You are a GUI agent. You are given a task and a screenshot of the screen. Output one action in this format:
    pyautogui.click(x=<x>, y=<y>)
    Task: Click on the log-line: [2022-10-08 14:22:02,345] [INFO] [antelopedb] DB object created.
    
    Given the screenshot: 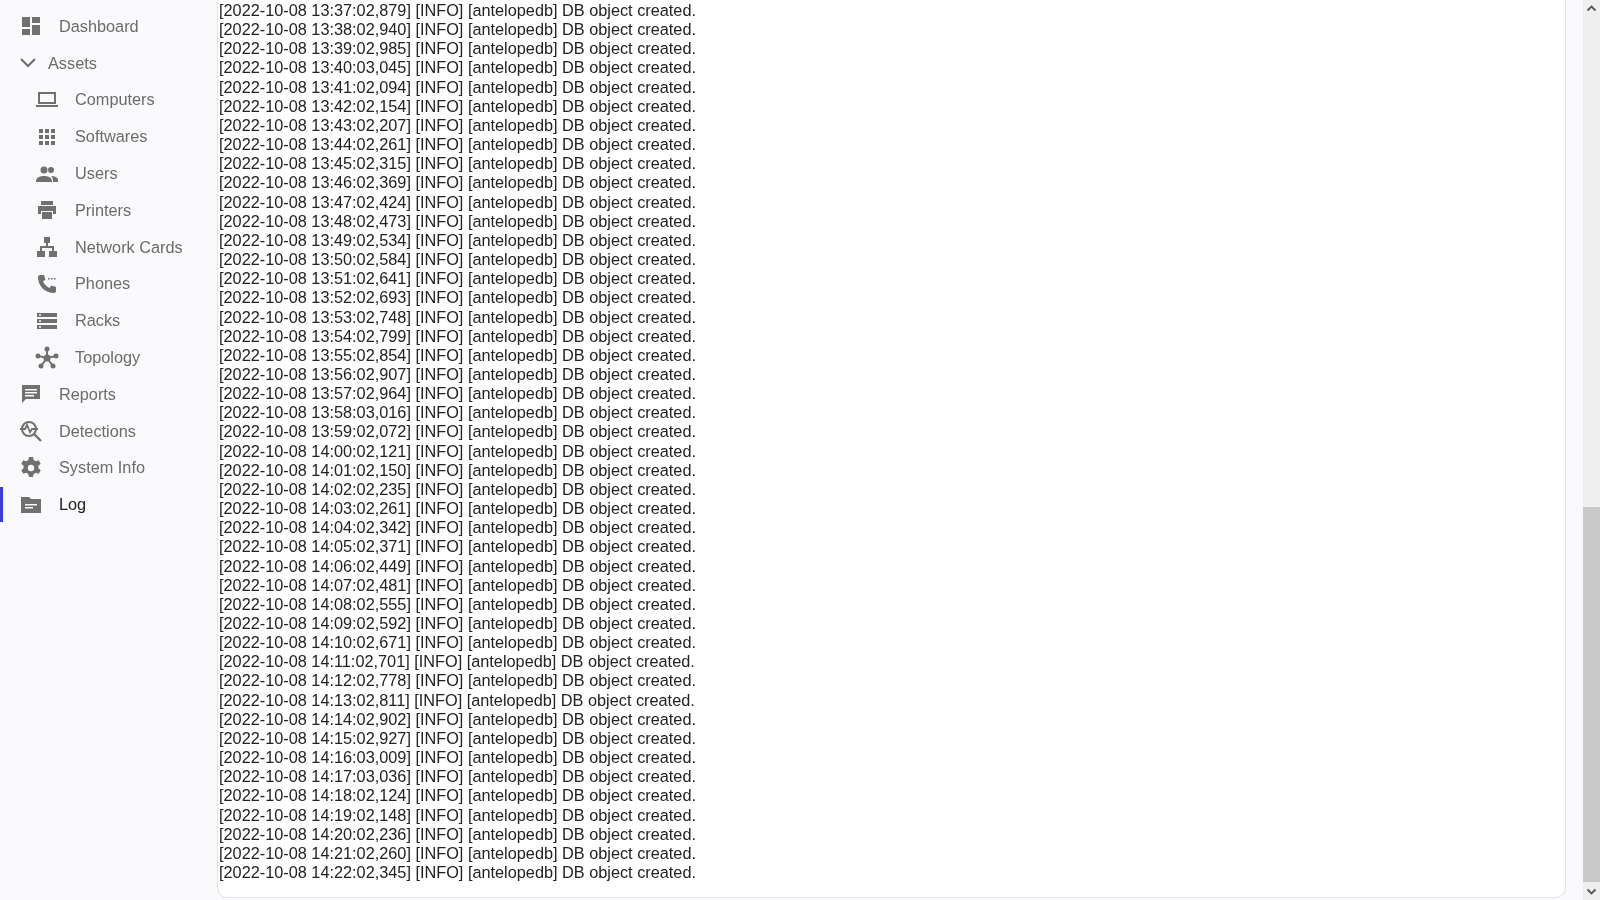 What is the action you would take?
    pyautogui.click(x=457, y=873)
    